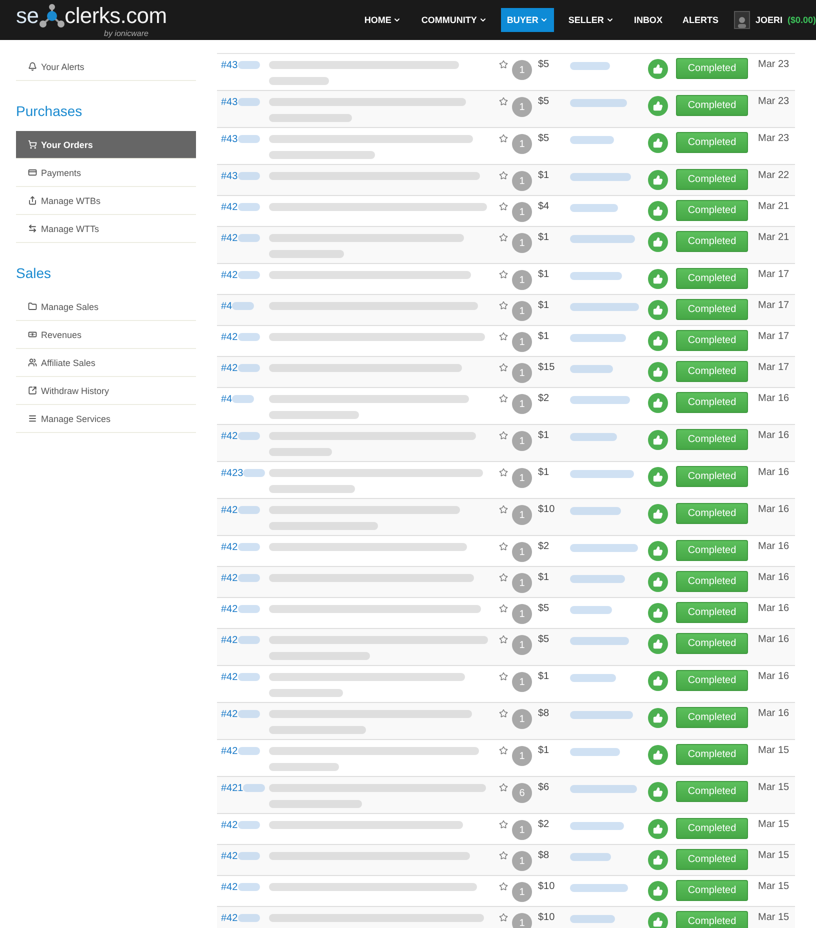  What do you see at coordinates (106, 173) in the screenshot?
I see `sidebar-item: Payments` at bounding box center [106, 173].